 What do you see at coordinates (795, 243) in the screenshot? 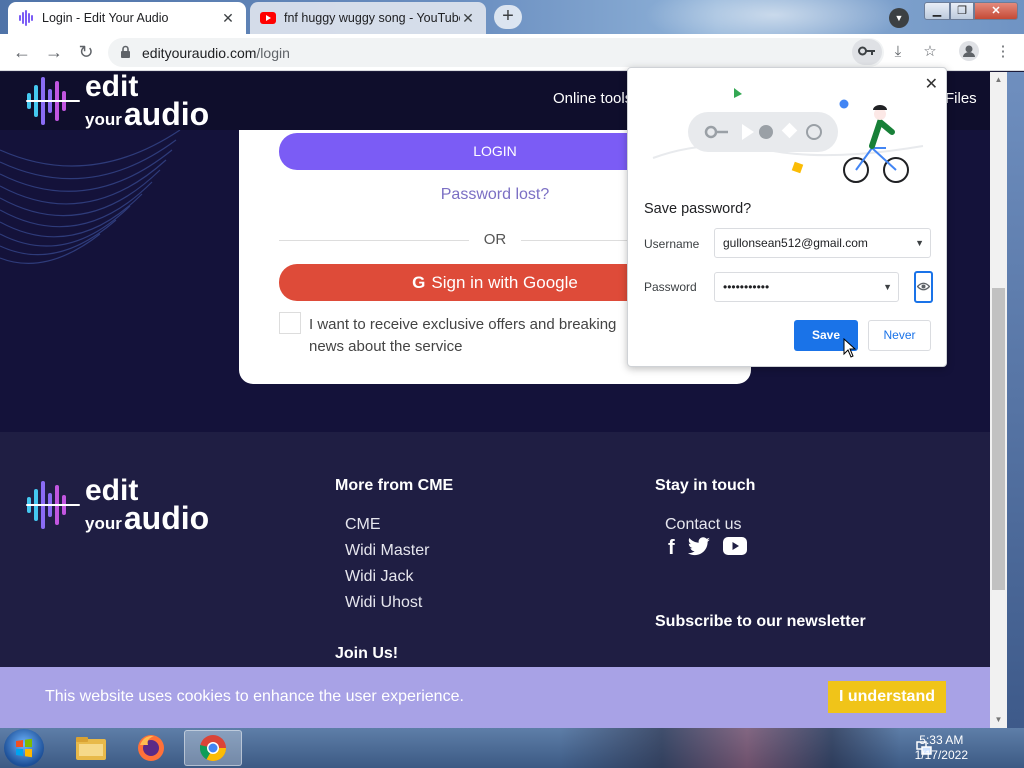
I see `username-value: gullonsean512@gmail.com` at bounding box center [795, 243].